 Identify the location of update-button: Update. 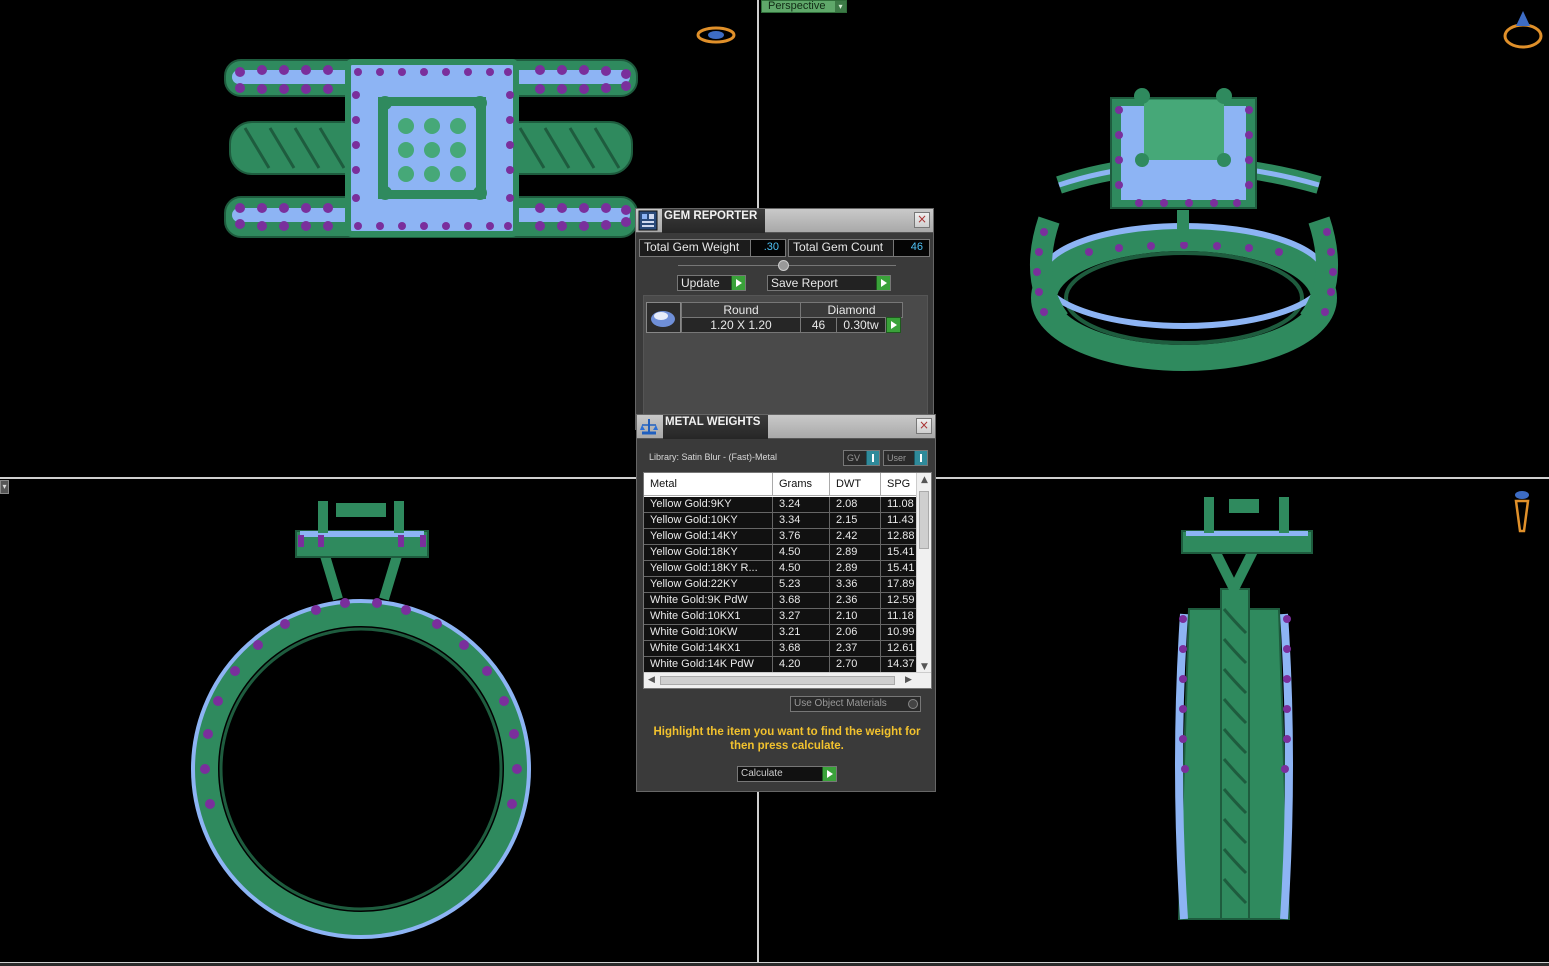
(711, 283).